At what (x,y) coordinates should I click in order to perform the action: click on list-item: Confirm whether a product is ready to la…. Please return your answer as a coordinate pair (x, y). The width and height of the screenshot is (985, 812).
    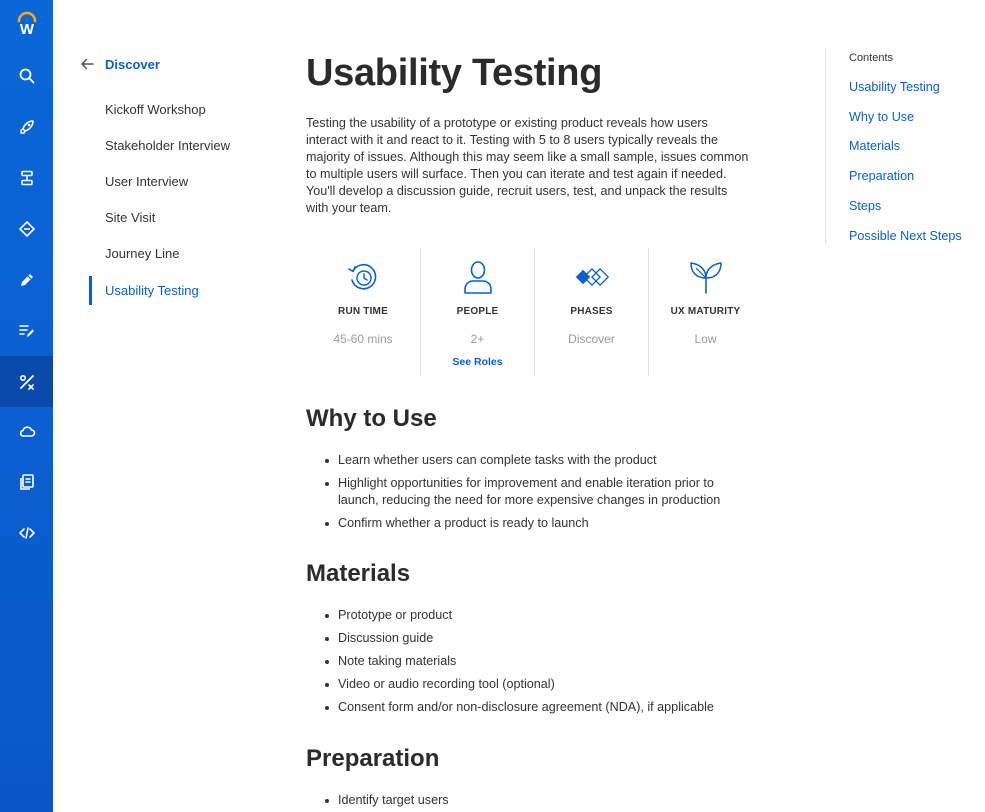
    Looking at the image, I should click on (541, 523).